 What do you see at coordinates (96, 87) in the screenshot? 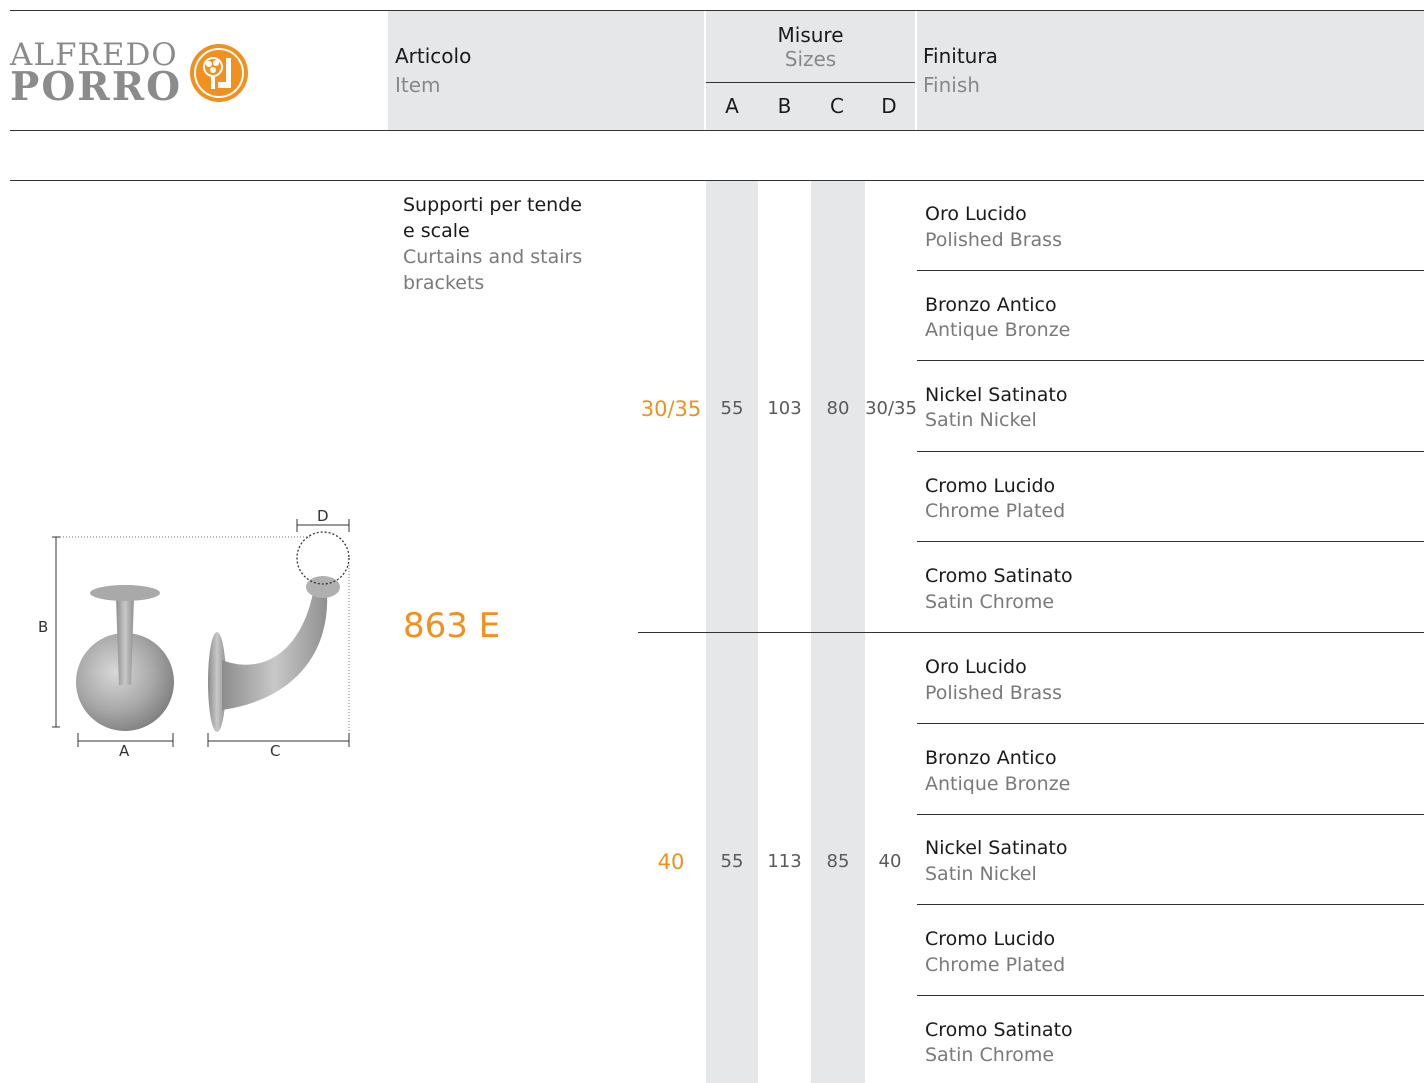
I see `logo-line-2: PORRO` at bounding box center [96, 87].